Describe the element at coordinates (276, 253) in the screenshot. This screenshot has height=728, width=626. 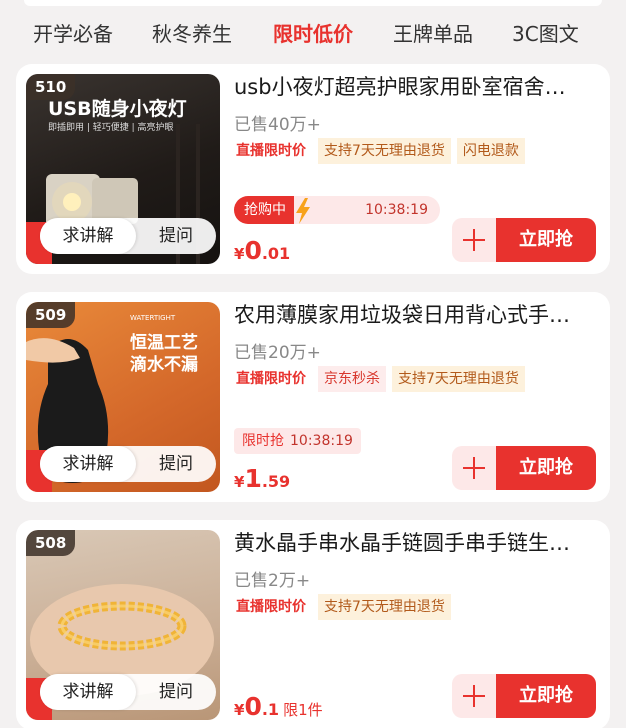
I see `price-dec: .01` at that location.